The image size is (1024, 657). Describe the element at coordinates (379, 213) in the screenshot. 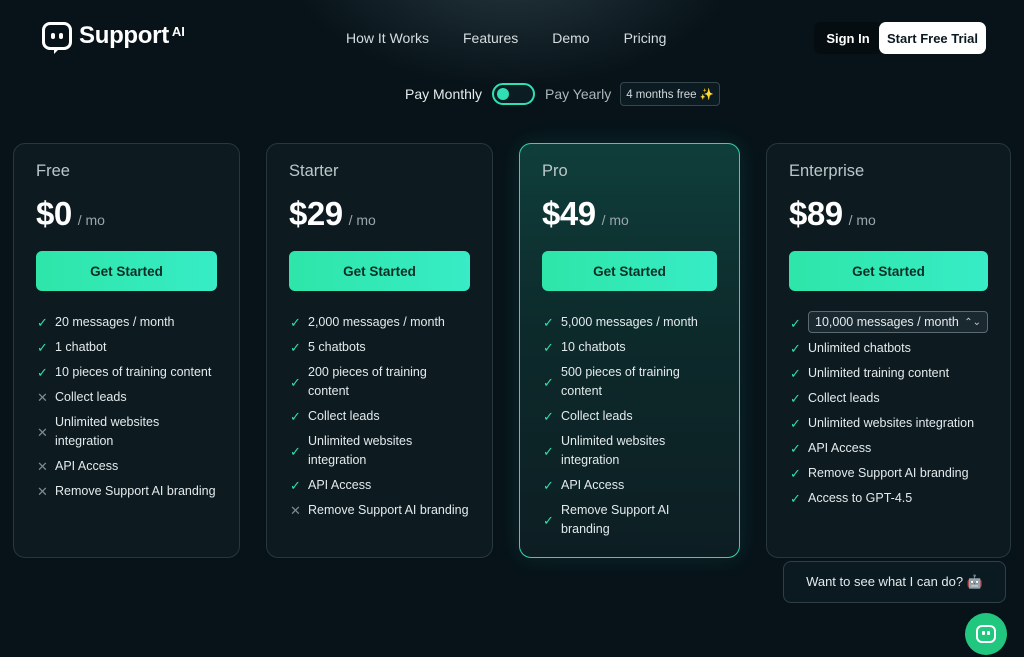

I see `price-row: $29 / mo` at that location.